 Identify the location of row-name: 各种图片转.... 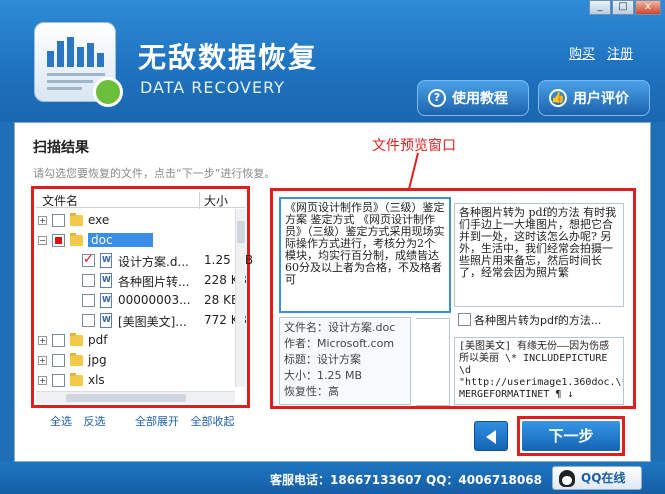
(154, 282).